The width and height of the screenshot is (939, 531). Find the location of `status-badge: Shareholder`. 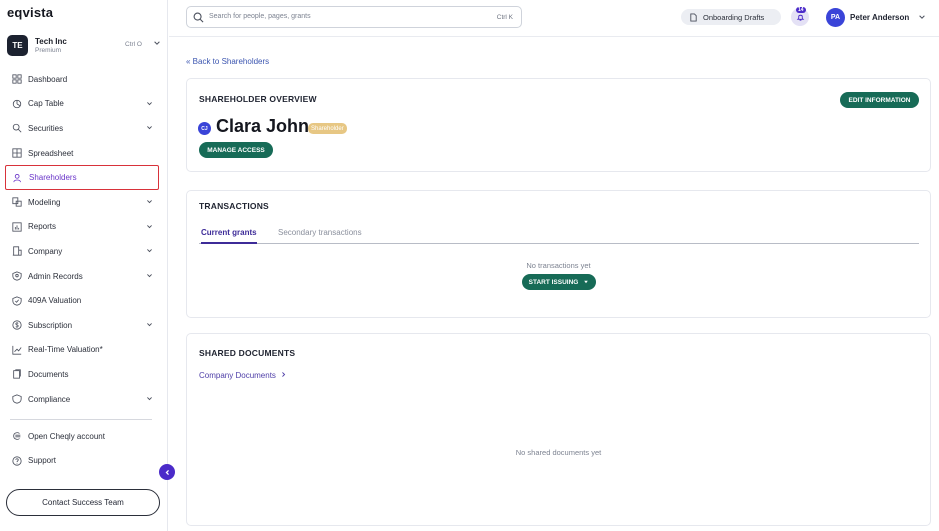

status-badge: Shareholder is located at coordinates (327, 128).